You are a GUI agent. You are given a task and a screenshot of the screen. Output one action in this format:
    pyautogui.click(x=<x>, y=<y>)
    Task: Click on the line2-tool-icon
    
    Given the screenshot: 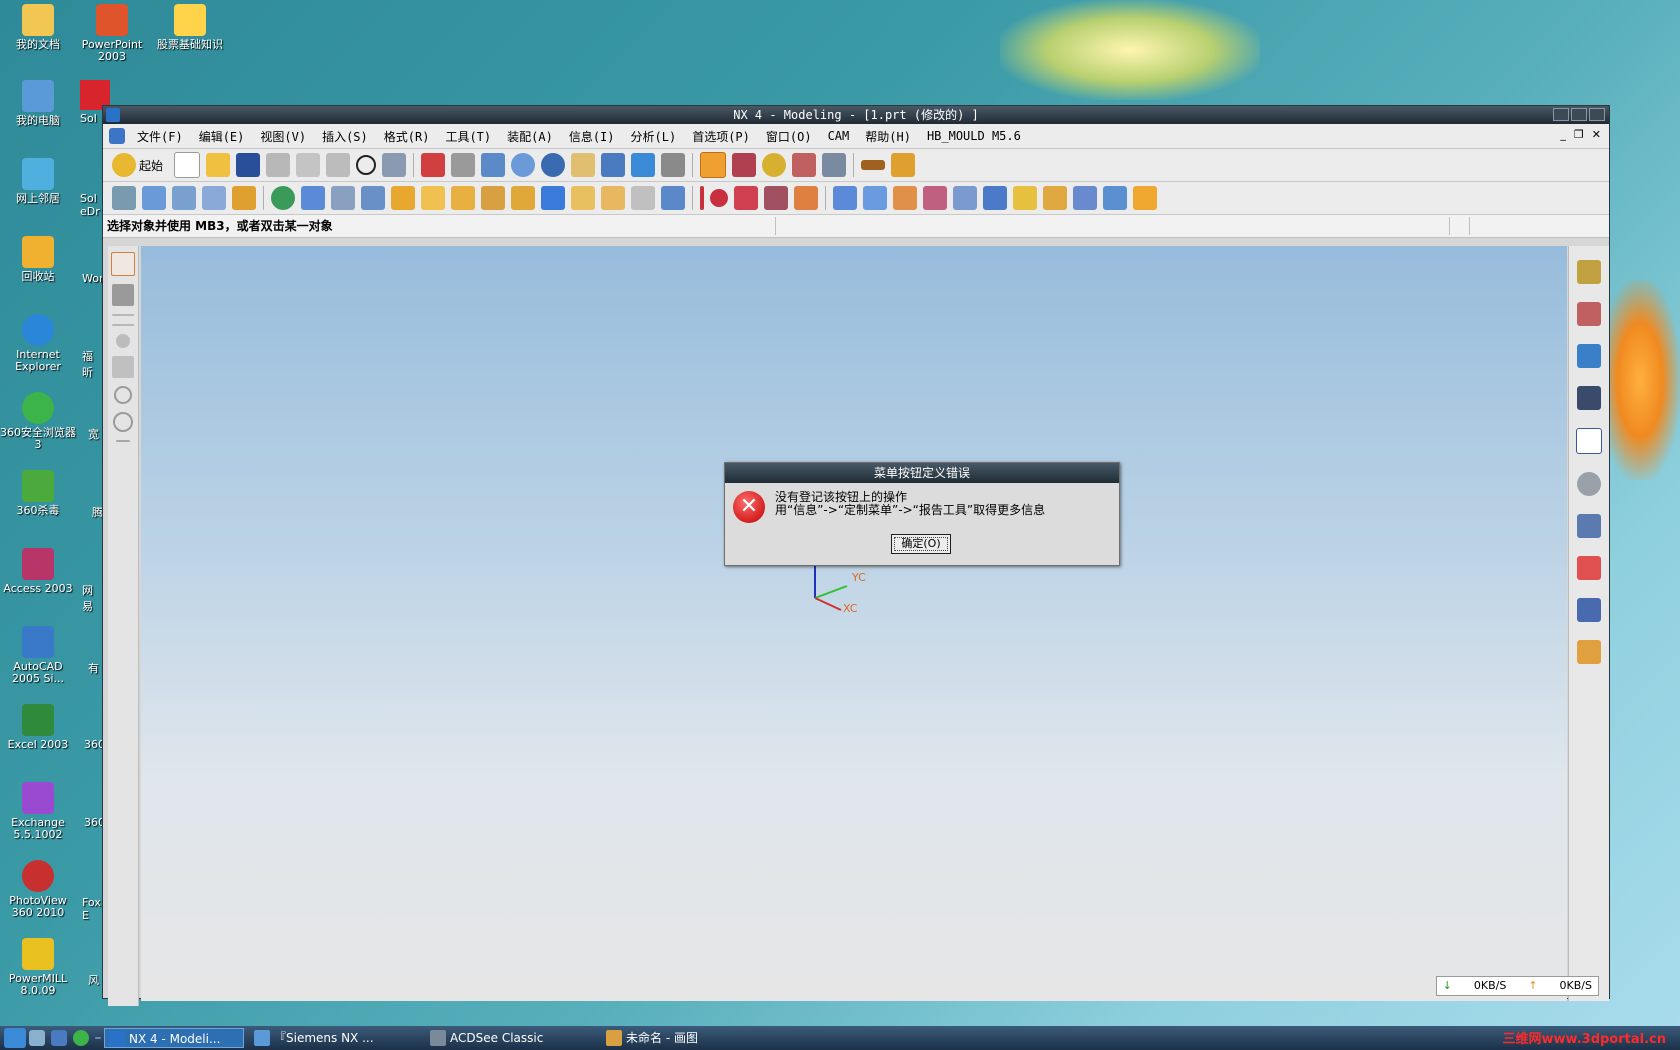 What is the action you would take?
    pyautogui.click(x=123, y=325)
    